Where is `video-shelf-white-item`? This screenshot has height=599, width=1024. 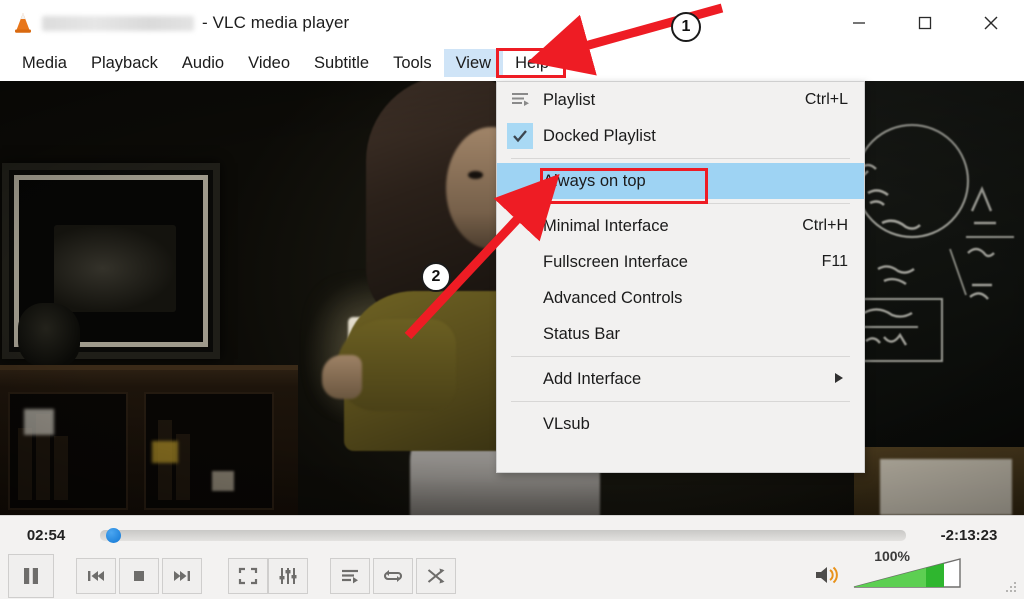
video-shelf-white-item is located at coordinates (39, 422).